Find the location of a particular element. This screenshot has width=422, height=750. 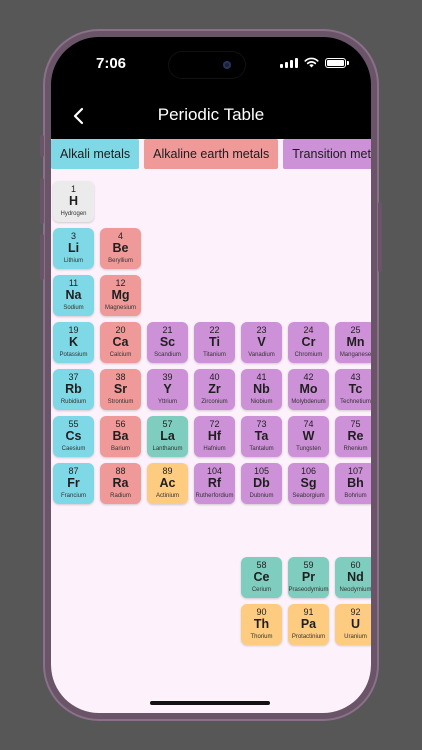

element-tile-sr: 38 Sr Strontium is located at coordinates (120, 389).